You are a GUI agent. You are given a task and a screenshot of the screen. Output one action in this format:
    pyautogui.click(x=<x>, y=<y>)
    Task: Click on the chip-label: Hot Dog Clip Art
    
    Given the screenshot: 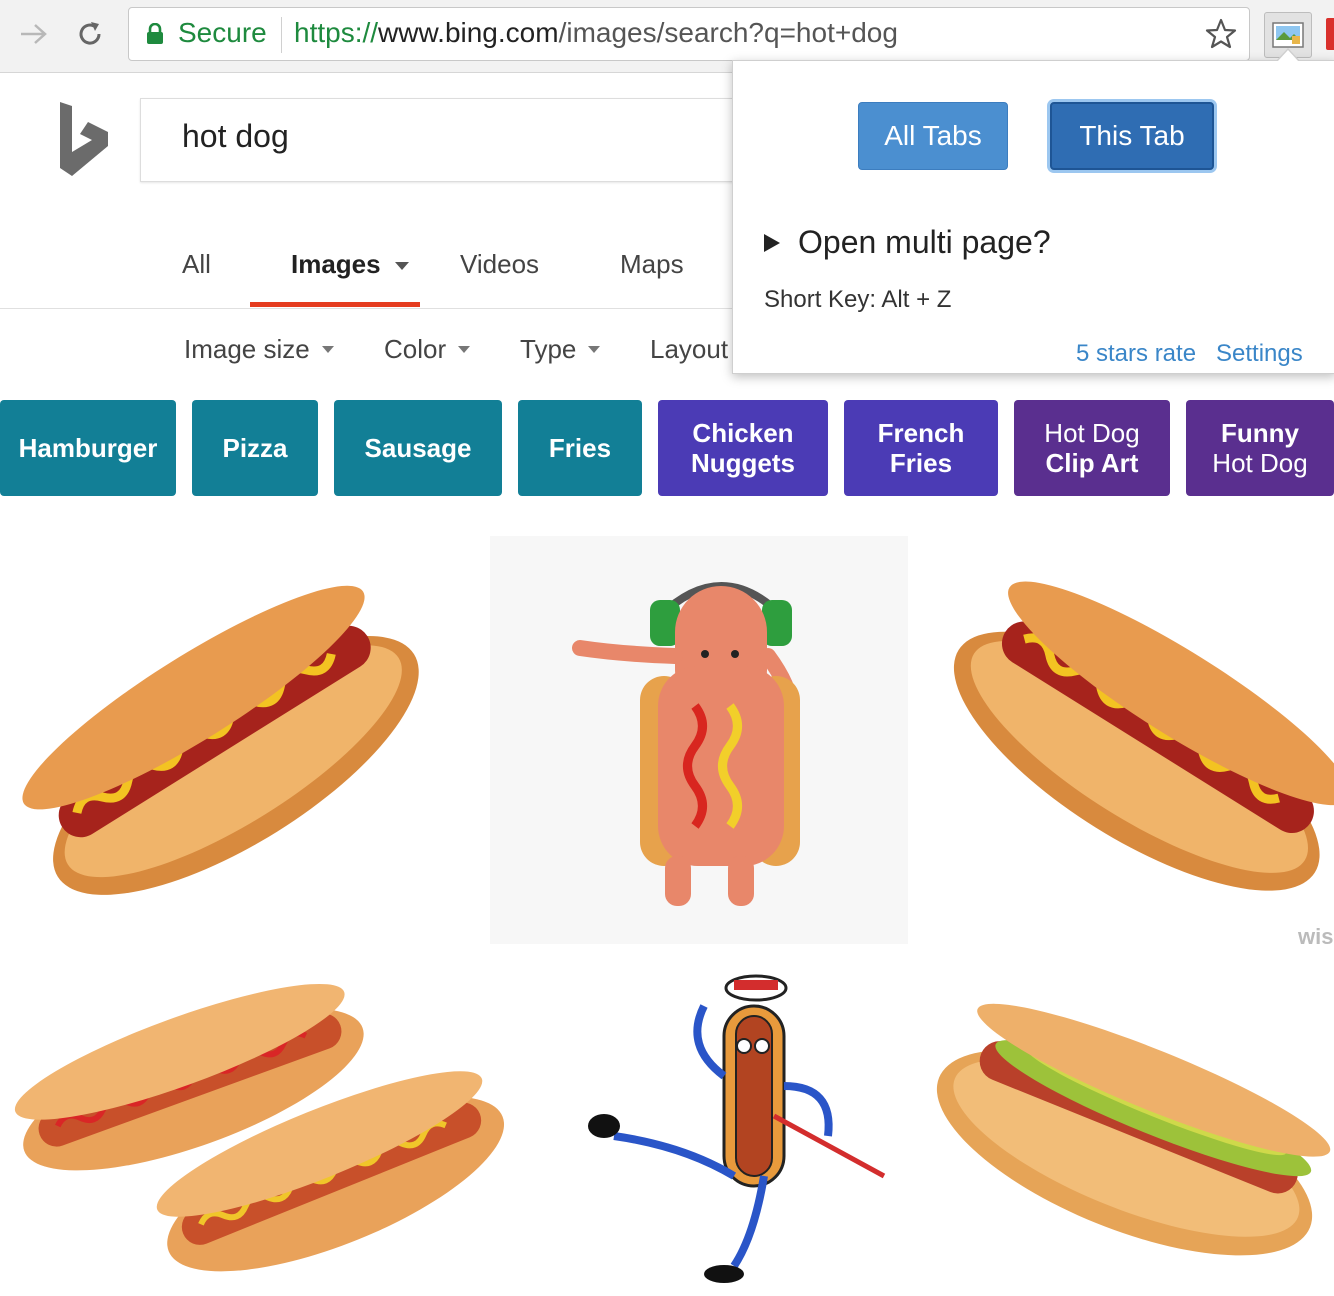 What is the action you would take?
    pyautogui.click(x=1091, y=448)
    